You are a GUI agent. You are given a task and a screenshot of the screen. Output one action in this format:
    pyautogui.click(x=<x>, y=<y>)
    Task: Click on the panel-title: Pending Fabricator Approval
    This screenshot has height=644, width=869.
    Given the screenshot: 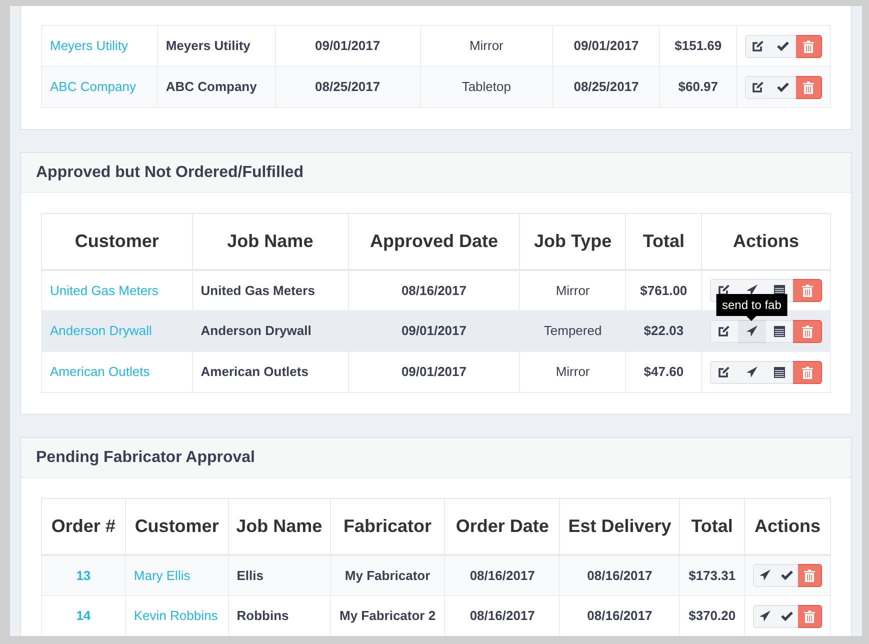 What is the action you would take?
    pyautogui.click(x=436, y=458)
    